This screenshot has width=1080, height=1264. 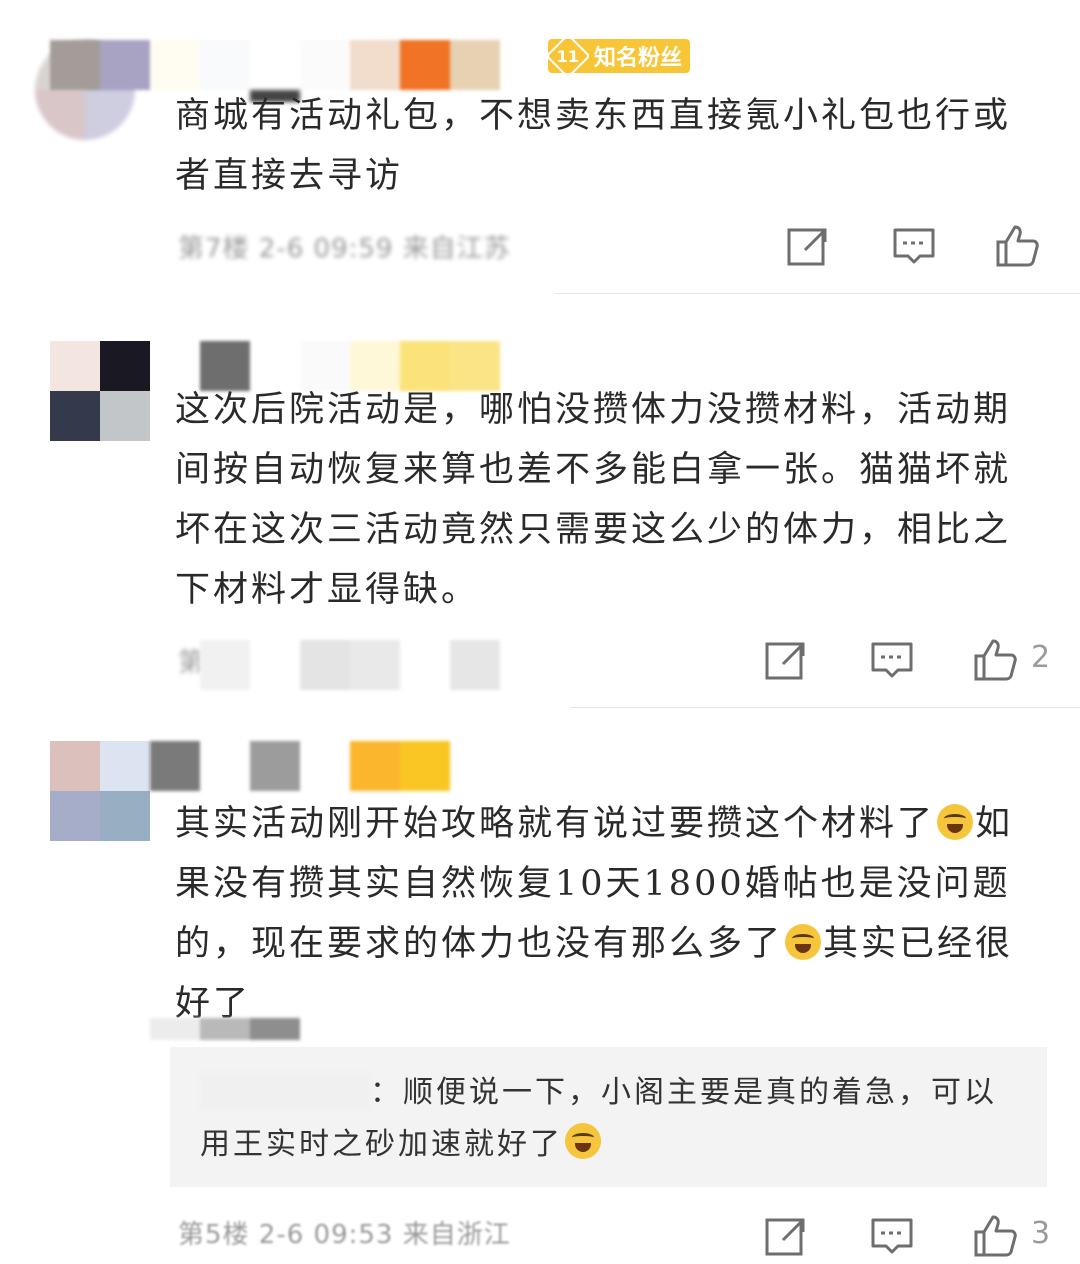 I want to click on reply-text: ：顺便说一下，小阁主要是真的着急，可以用王实时之砂加速就好了, so click(x=610, y=1119).